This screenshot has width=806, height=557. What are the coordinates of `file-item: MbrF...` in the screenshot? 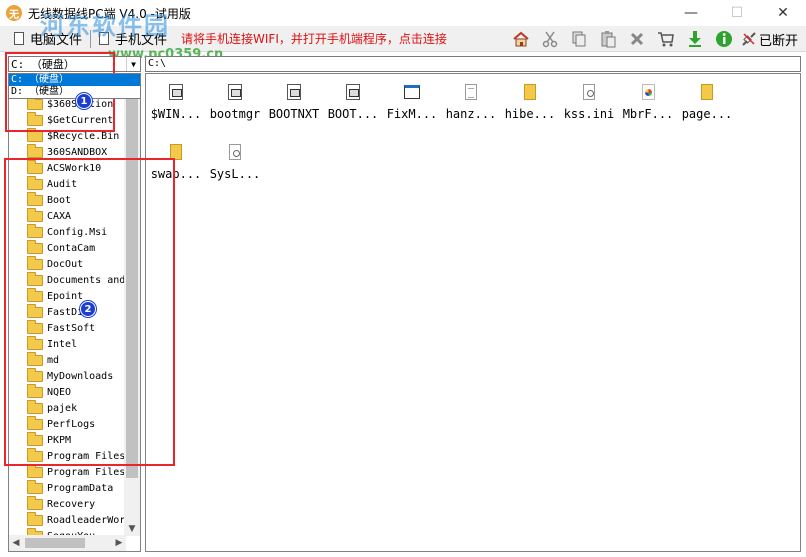 It's located at (648, 103).